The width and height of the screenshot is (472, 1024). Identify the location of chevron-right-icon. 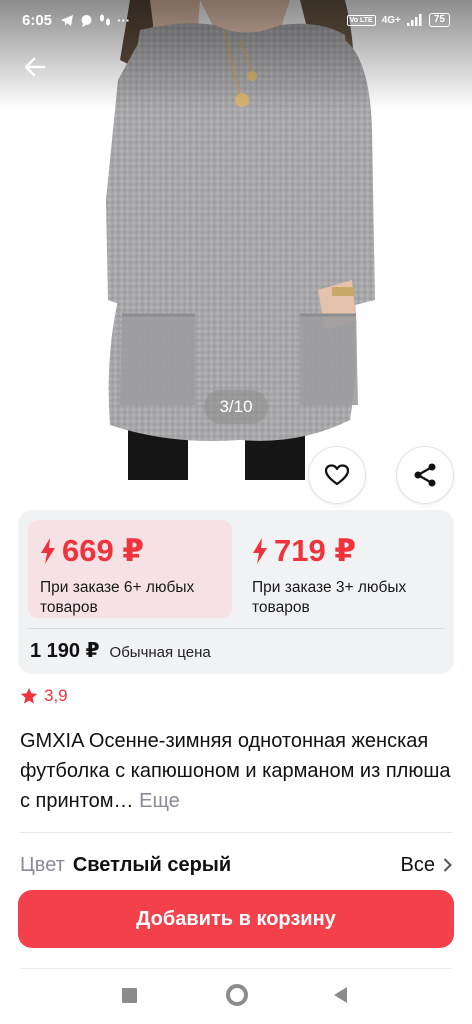
(447, 865).